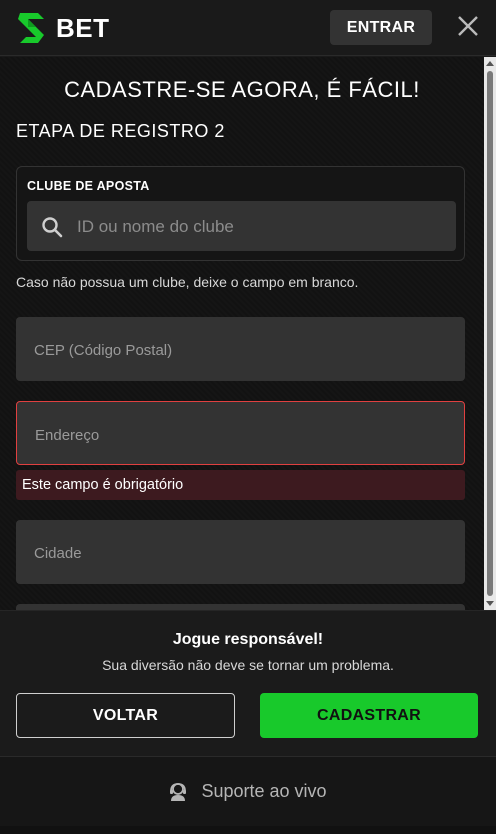 The width and height of the screenshot is (496, 834). What do you see at coordinates (490, 603) in the screenshot?
I see `scroll-down-arrow` at bounding box center [490, 603].